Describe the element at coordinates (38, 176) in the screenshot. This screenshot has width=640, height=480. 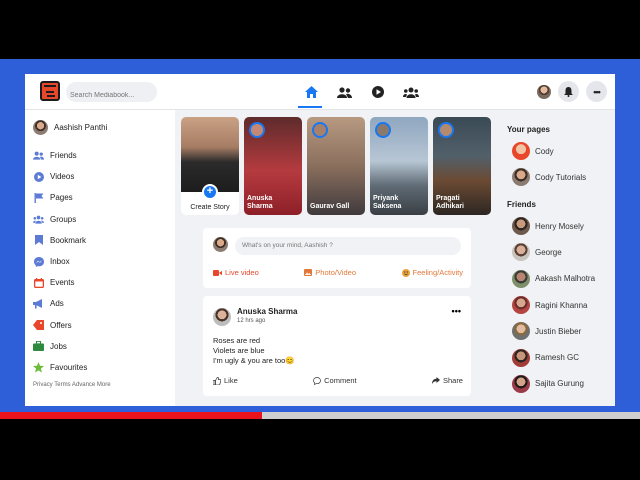
I see `video-icon` at that location.